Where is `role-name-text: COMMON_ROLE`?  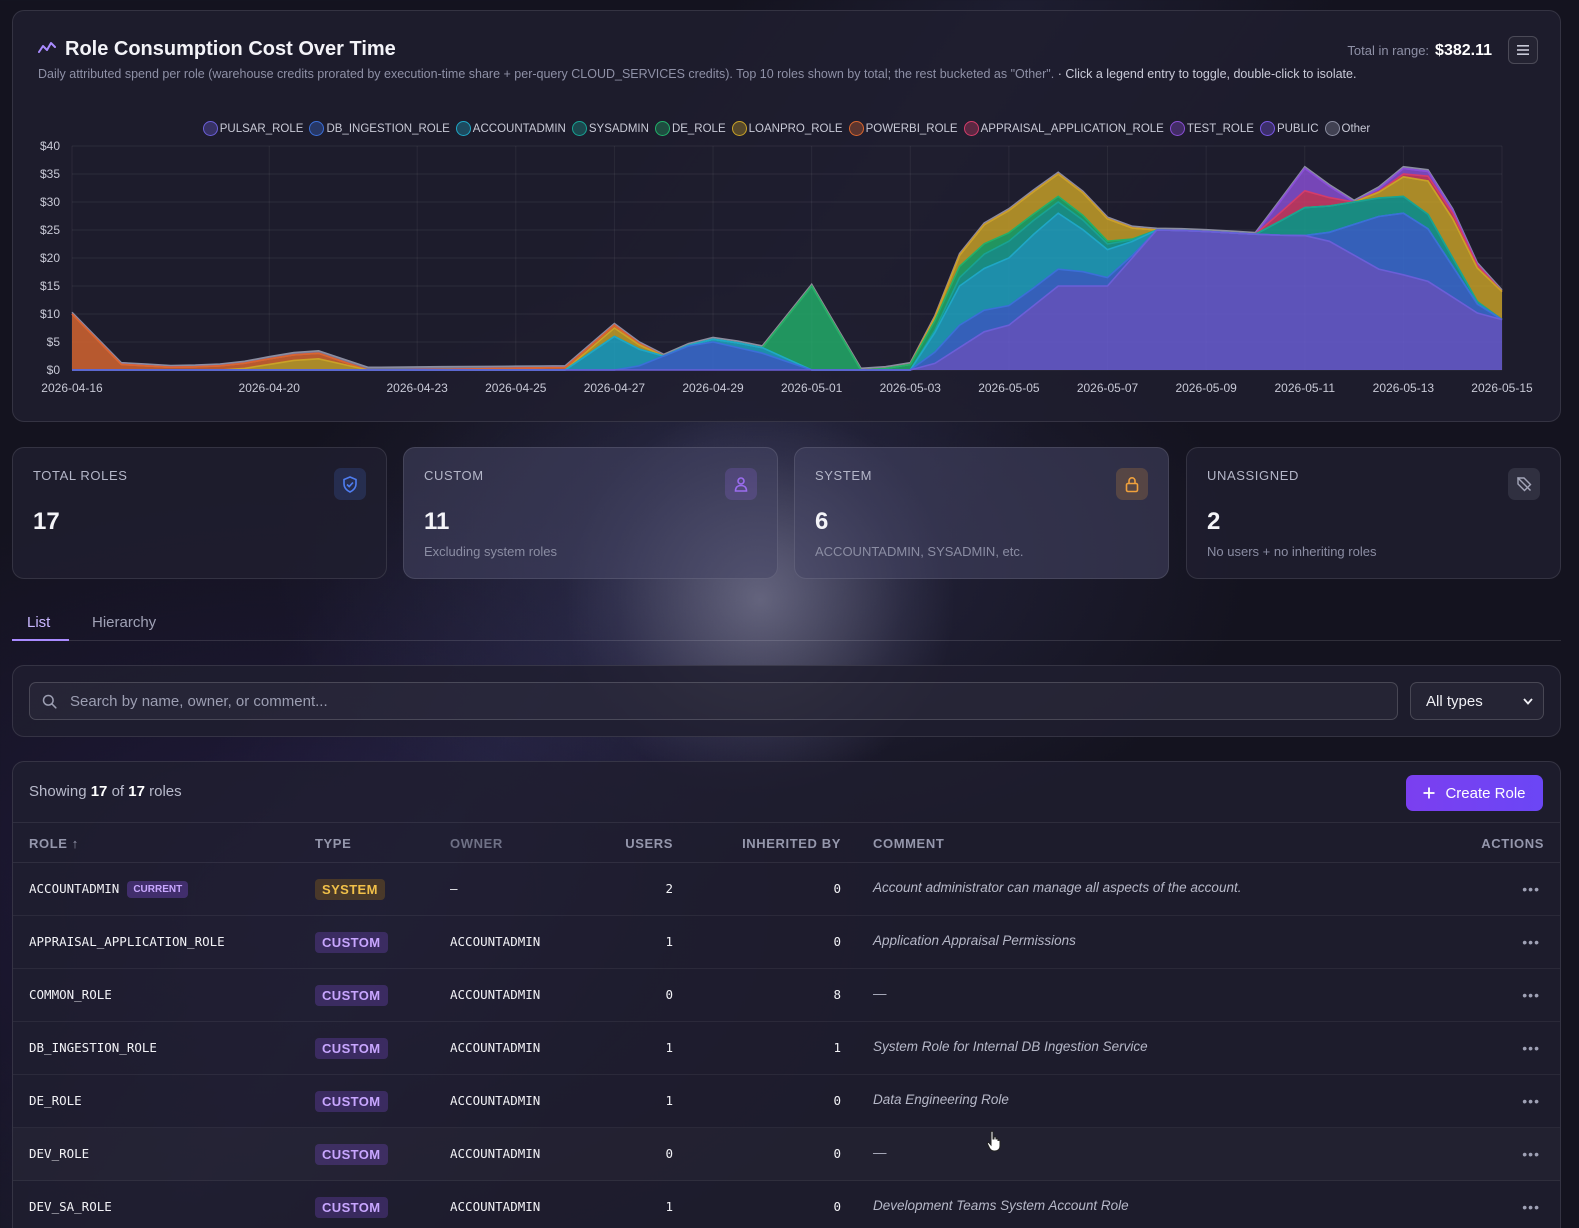 role-name-text: COMMON_ROLE is located at coordinates (70, 994).